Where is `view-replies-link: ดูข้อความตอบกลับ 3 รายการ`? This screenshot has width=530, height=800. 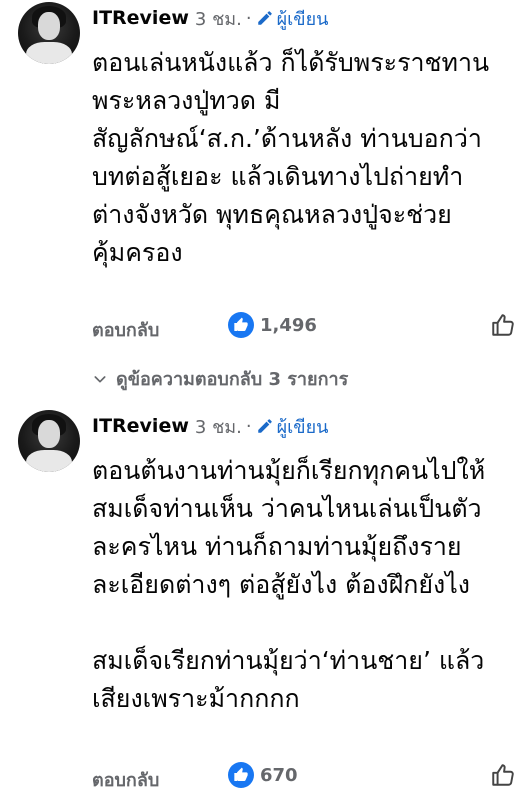 view-replies-link: ดูข้อความตอบกลับ 3 รายการ is located at coordinates (220, 378).